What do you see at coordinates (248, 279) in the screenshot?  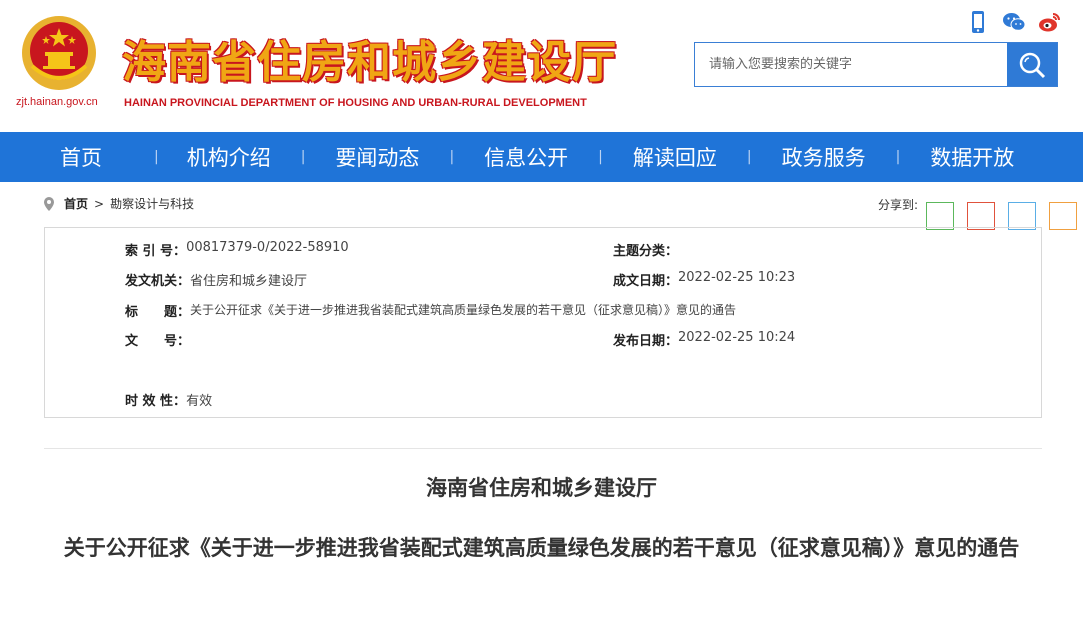 I see `meta-value: 省住房和城乡建设厅` at bounding box center [248, 279].